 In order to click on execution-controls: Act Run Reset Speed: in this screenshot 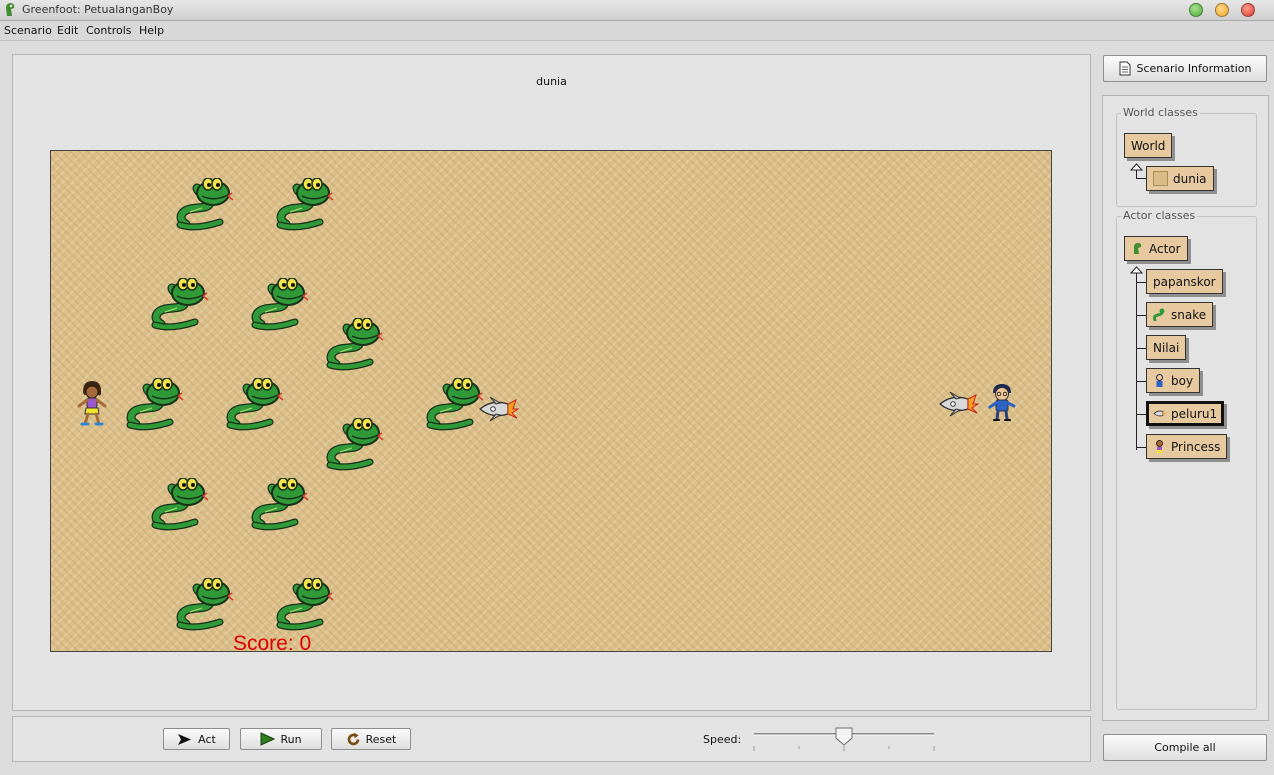, I will do `click(551, 739)`.